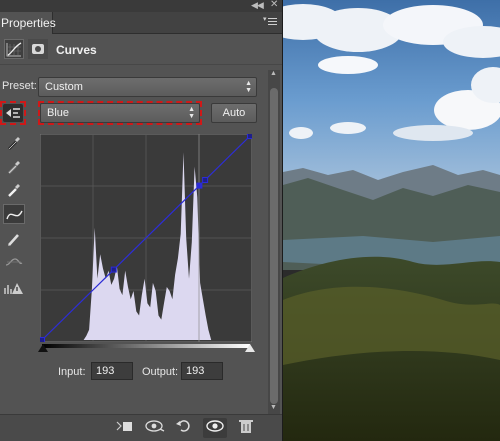  I want to click on clipping-warning-icon, so click(14, 288).